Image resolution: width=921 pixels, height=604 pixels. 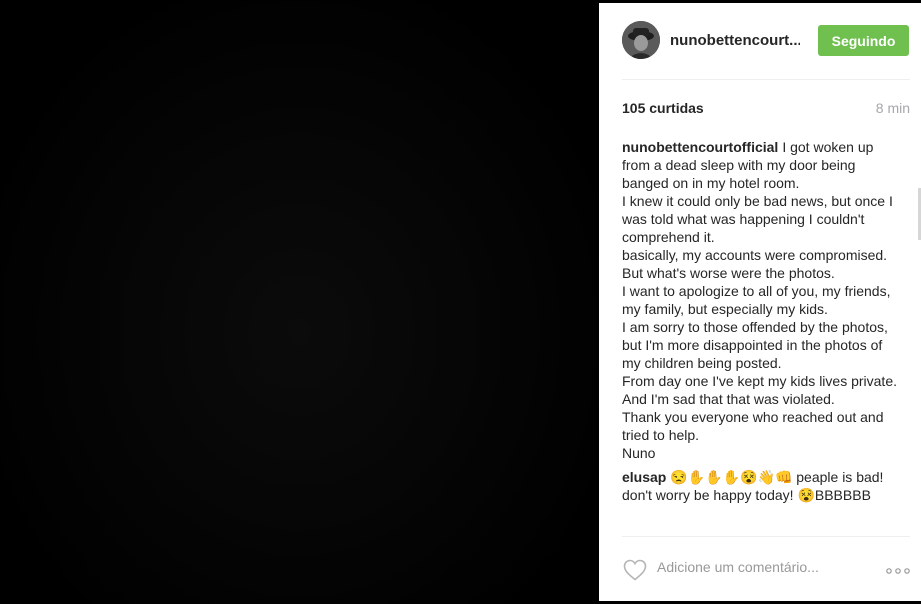 I want to click on avatar-image, so click(x=641, y=40).